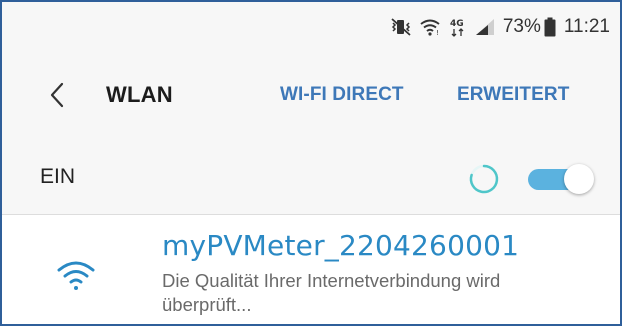  Describe the element at coordinates (341, 245) in the screenshot. I see `network-name: myPVMeter_2204260001` at that location.